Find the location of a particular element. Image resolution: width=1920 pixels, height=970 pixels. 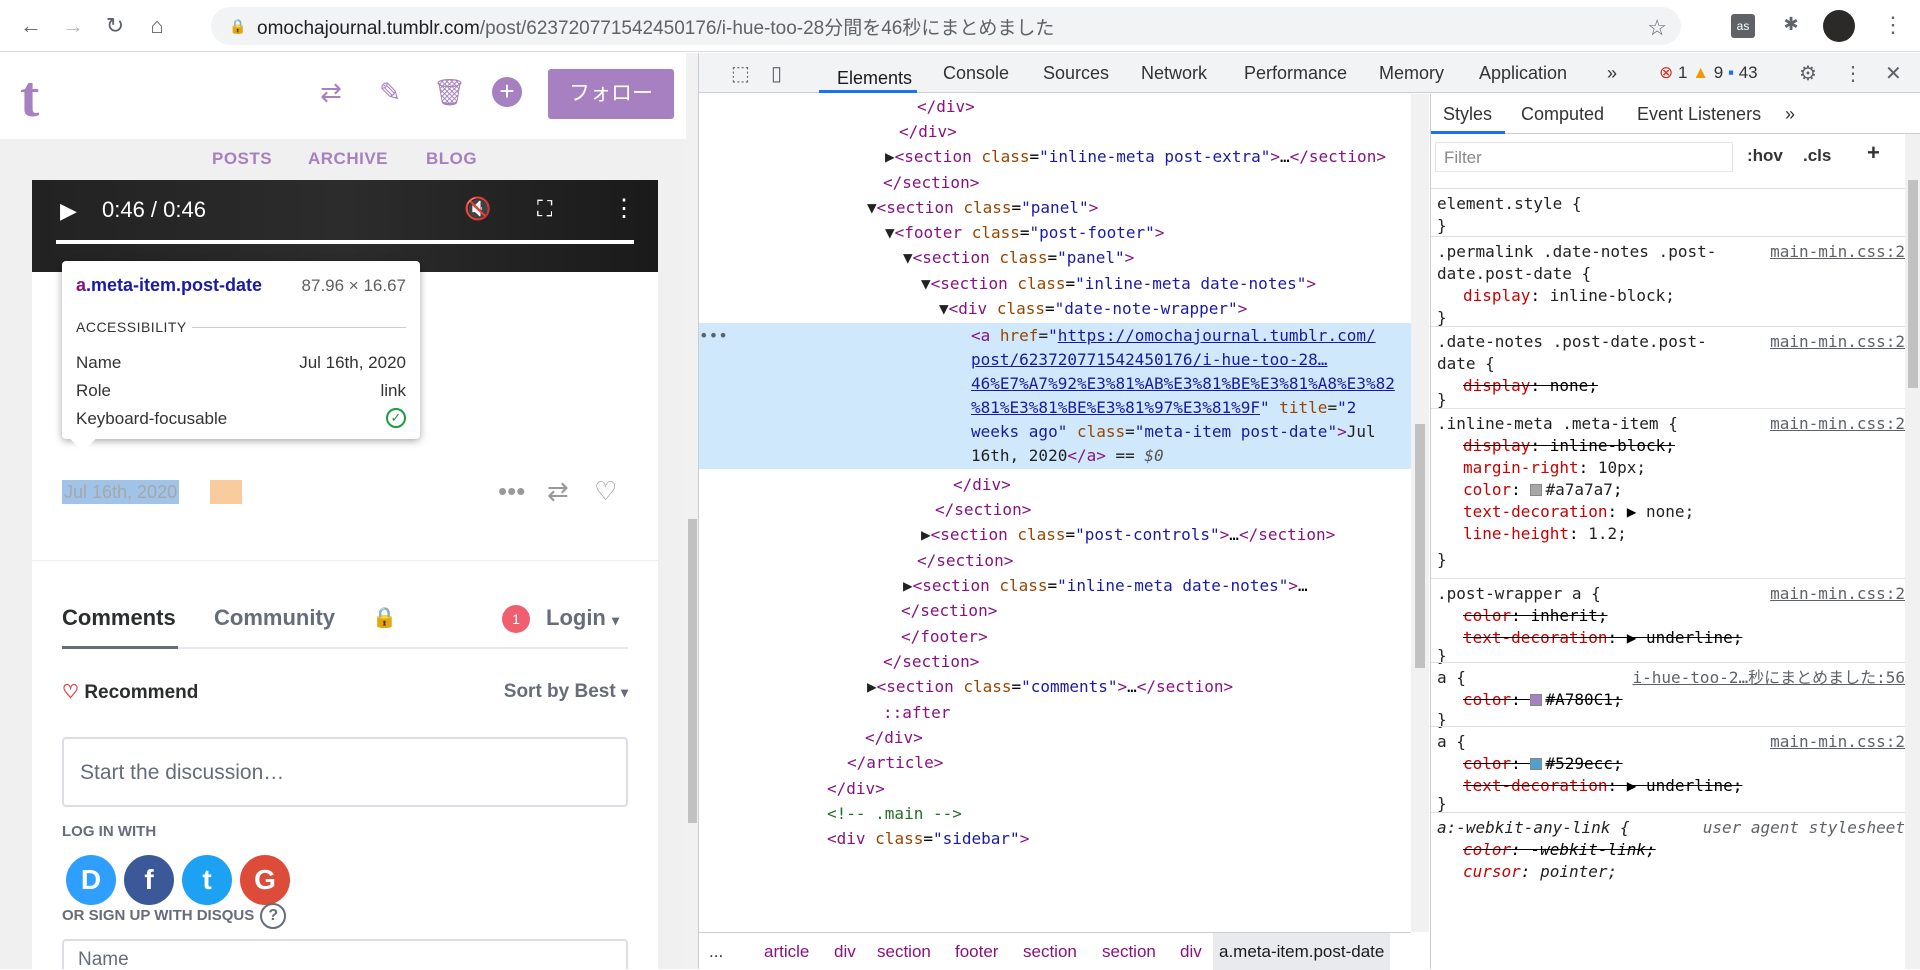

video-player: ▶ 0:46 / 0:46 🔇 ⛶ ⋮ is located at coordinates (345, 226).